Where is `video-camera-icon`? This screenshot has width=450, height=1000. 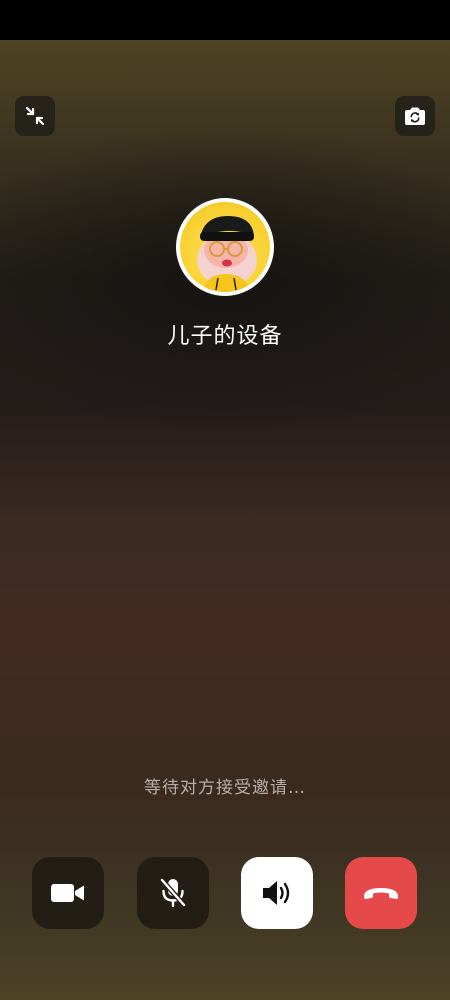 video-camera-icon is located at coordinates (68, 893).